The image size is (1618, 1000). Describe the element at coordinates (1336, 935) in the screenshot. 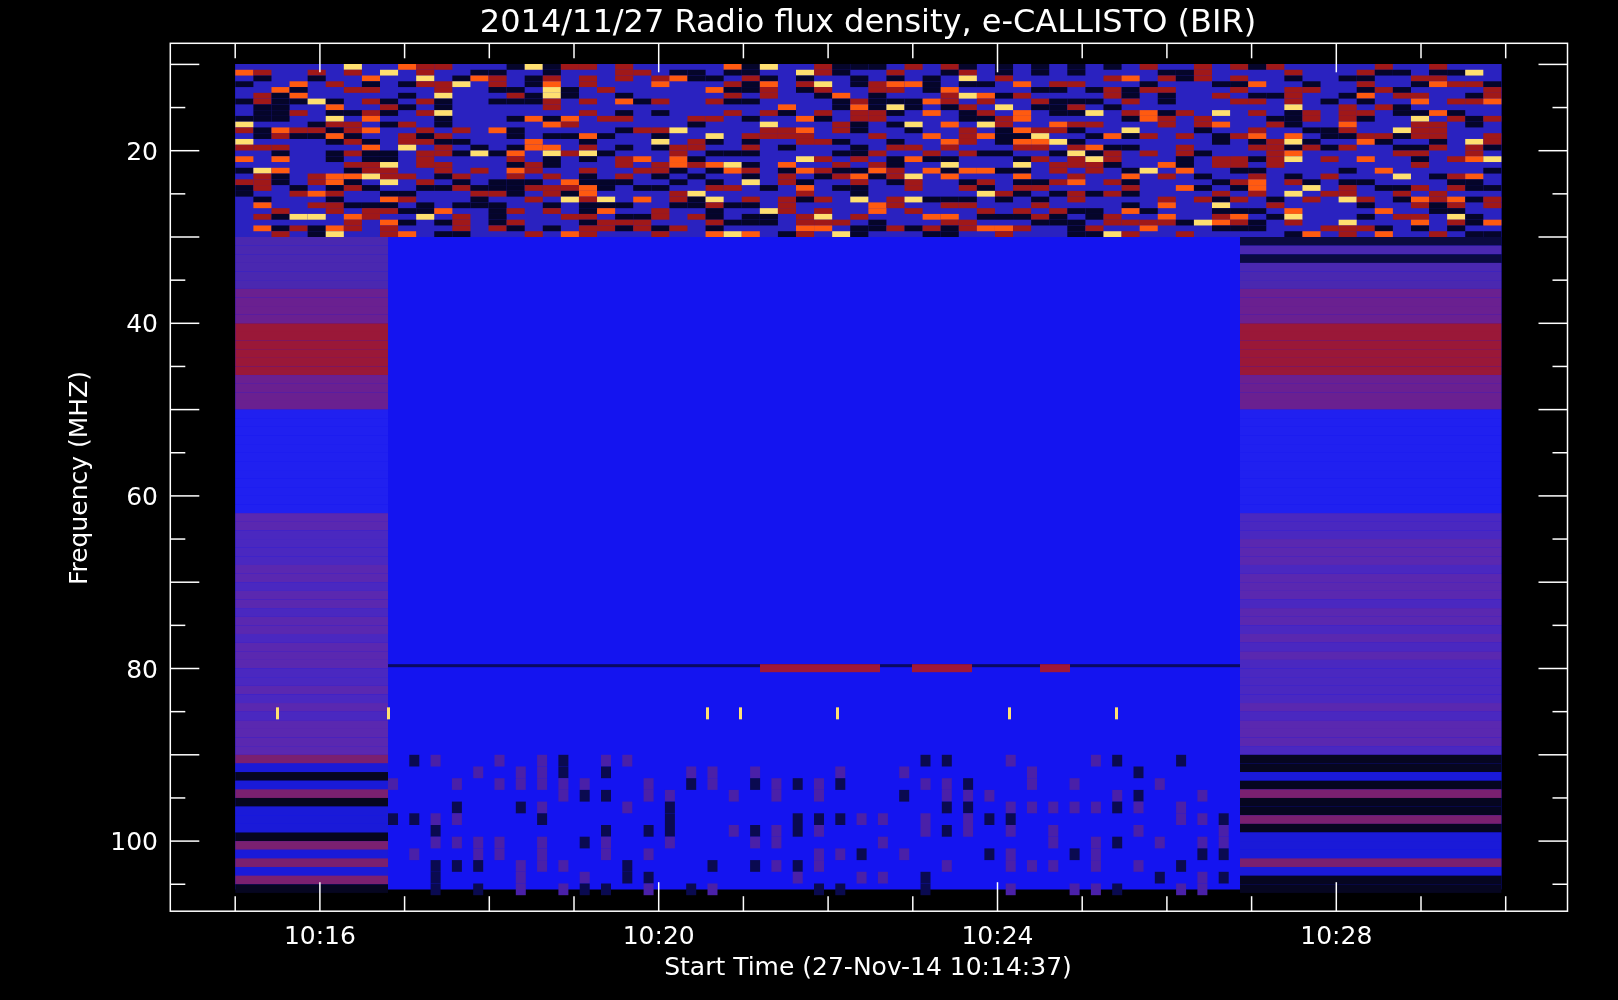

I see `tick-label: 10:28` at that location.